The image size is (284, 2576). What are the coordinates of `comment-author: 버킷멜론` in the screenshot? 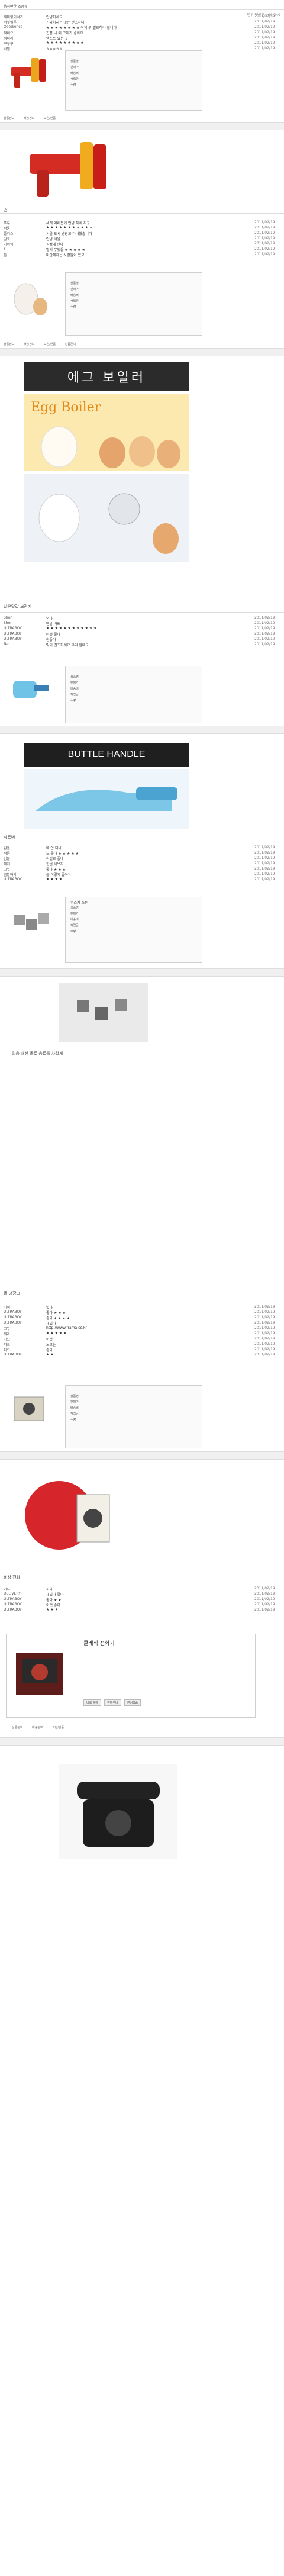 It's located at (24, 23).